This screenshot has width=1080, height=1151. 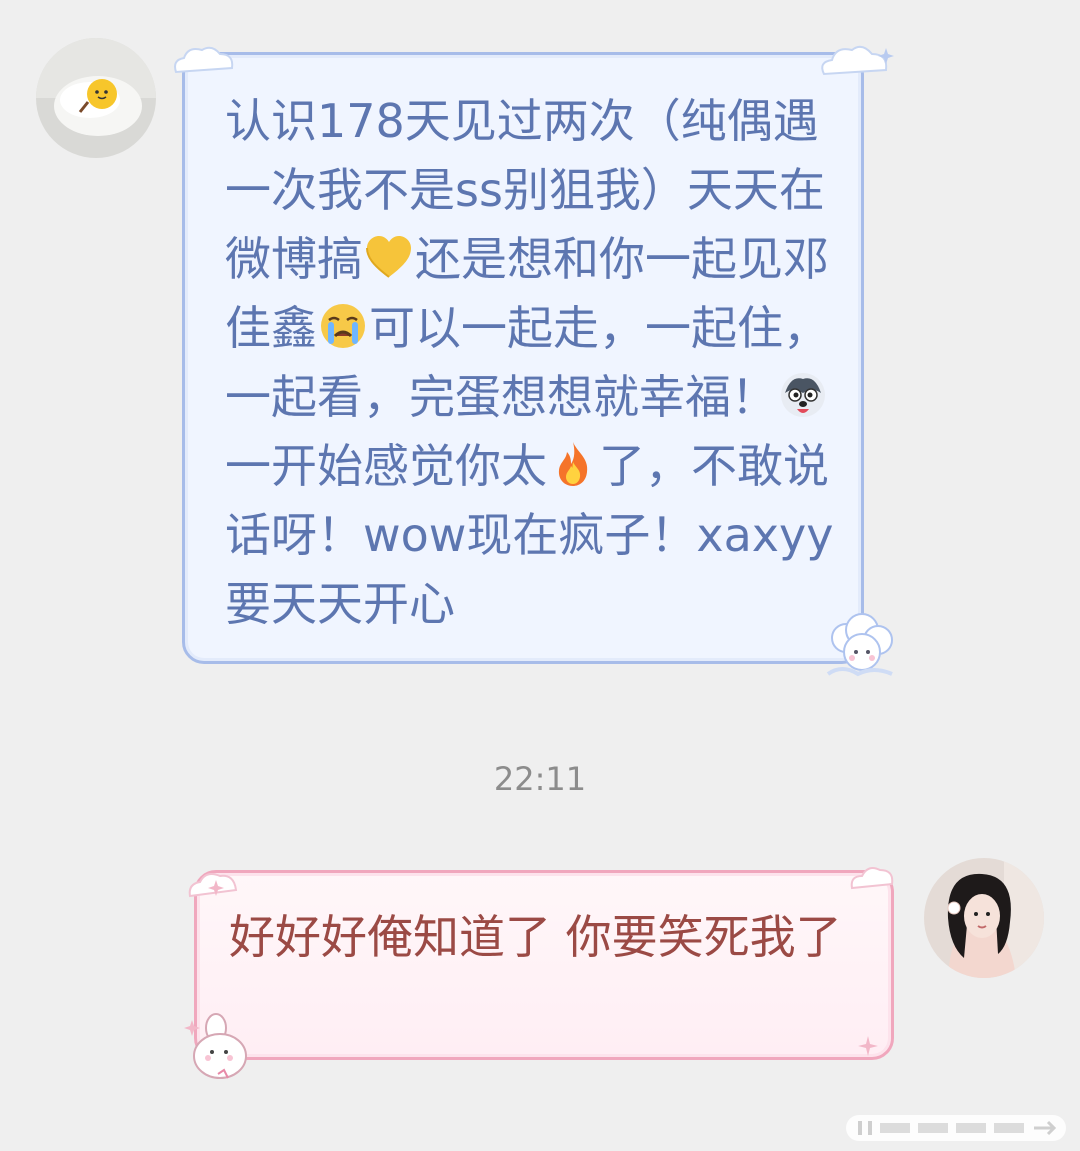 I want to click on husky-dog-icon, so click(x=803, y=395).